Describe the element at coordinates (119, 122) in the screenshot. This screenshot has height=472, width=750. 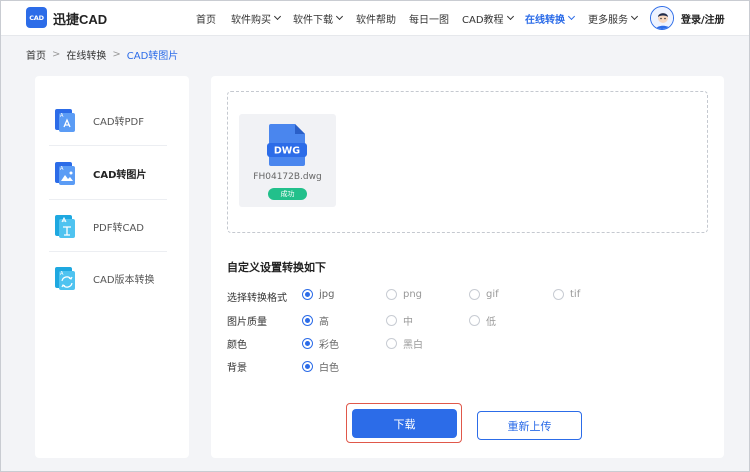
I see `sidebar-item-label: CAD转PDF` at that location.